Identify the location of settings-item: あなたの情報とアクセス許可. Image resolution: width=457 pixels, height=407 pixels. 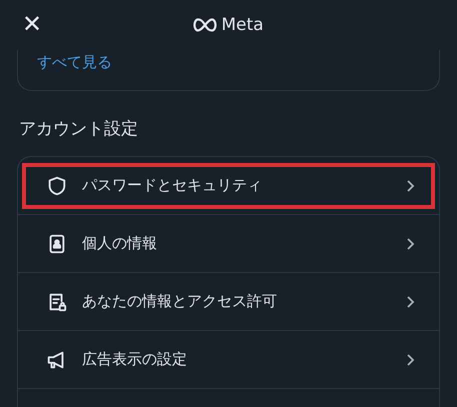
(228, 301).